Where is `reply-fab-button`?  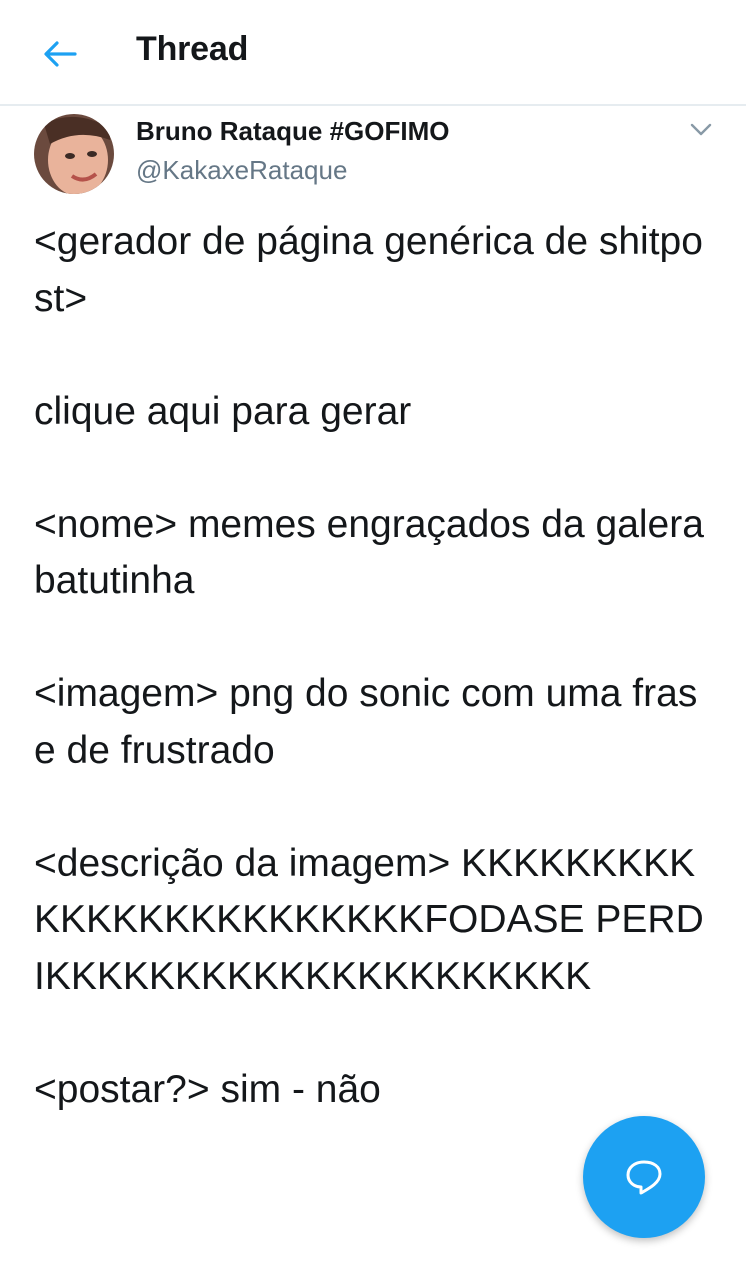
reply-fab-button is located at coordinates (644, 1177).